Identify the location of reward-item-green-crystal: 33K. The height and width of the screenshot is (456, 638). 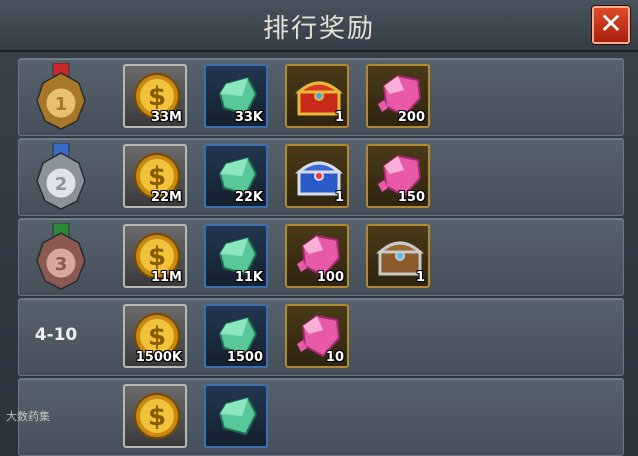
(236, 96).